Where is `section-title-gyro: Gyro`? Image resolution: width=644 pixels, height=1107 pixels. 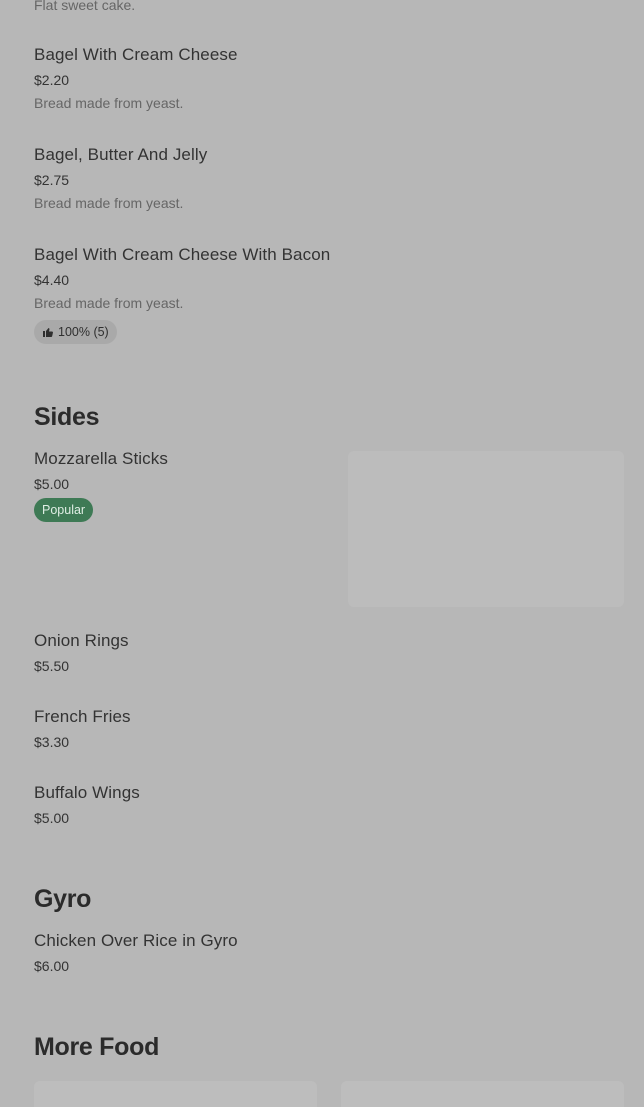 section-title-gyro: Gyro is located at coordinates (63, 899).